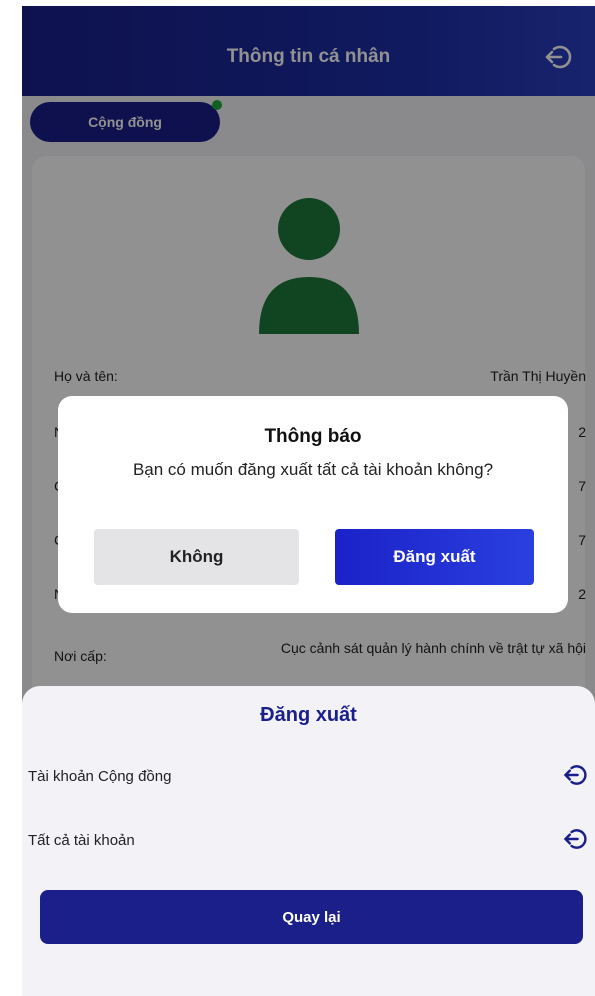  Describe the element at coordinates (81, 840) in the screenshot. I see `sheet-item-label: Tất cả tài khoản` at that location.